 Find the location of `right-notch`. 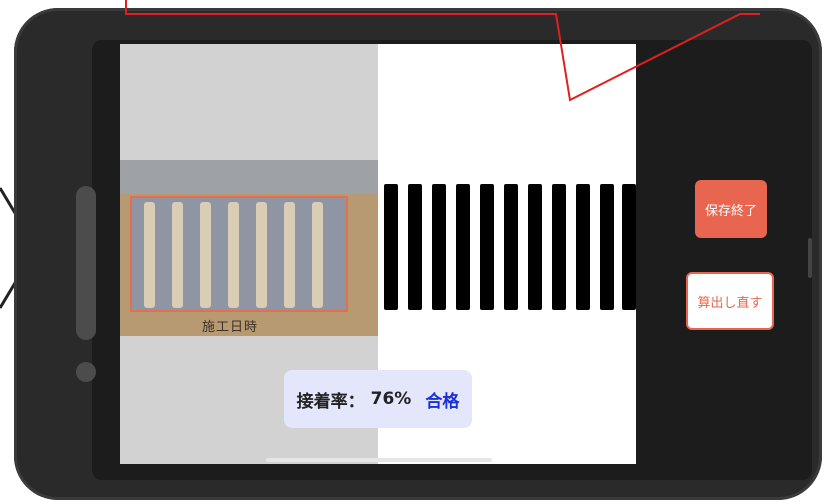

right-notch is located at coordinates (810, 258).